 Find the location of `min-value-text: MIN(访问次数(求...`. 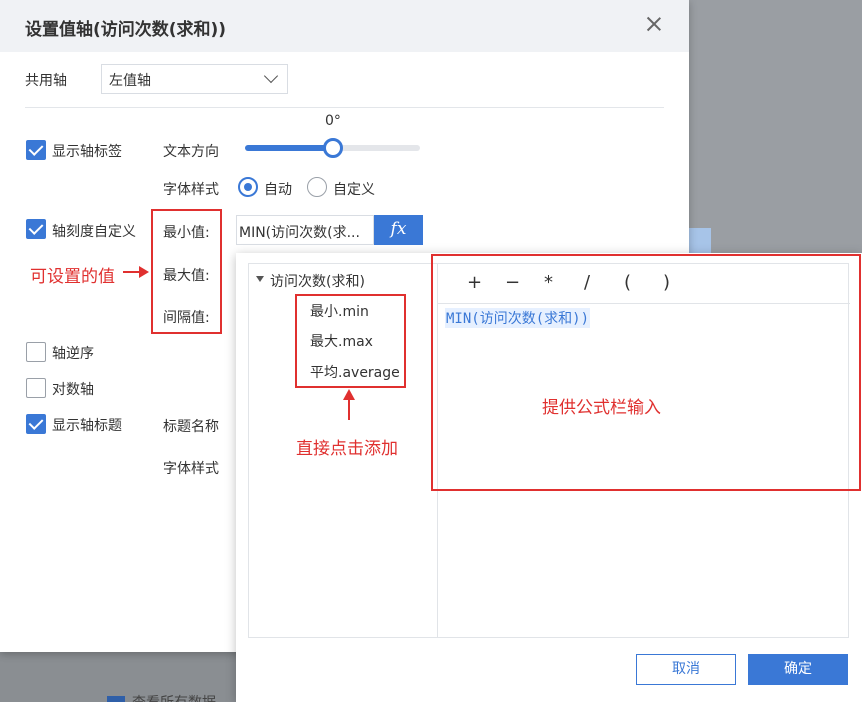

min-value-text: MIN(访问次数(求... is located at coordinates (299, 233).